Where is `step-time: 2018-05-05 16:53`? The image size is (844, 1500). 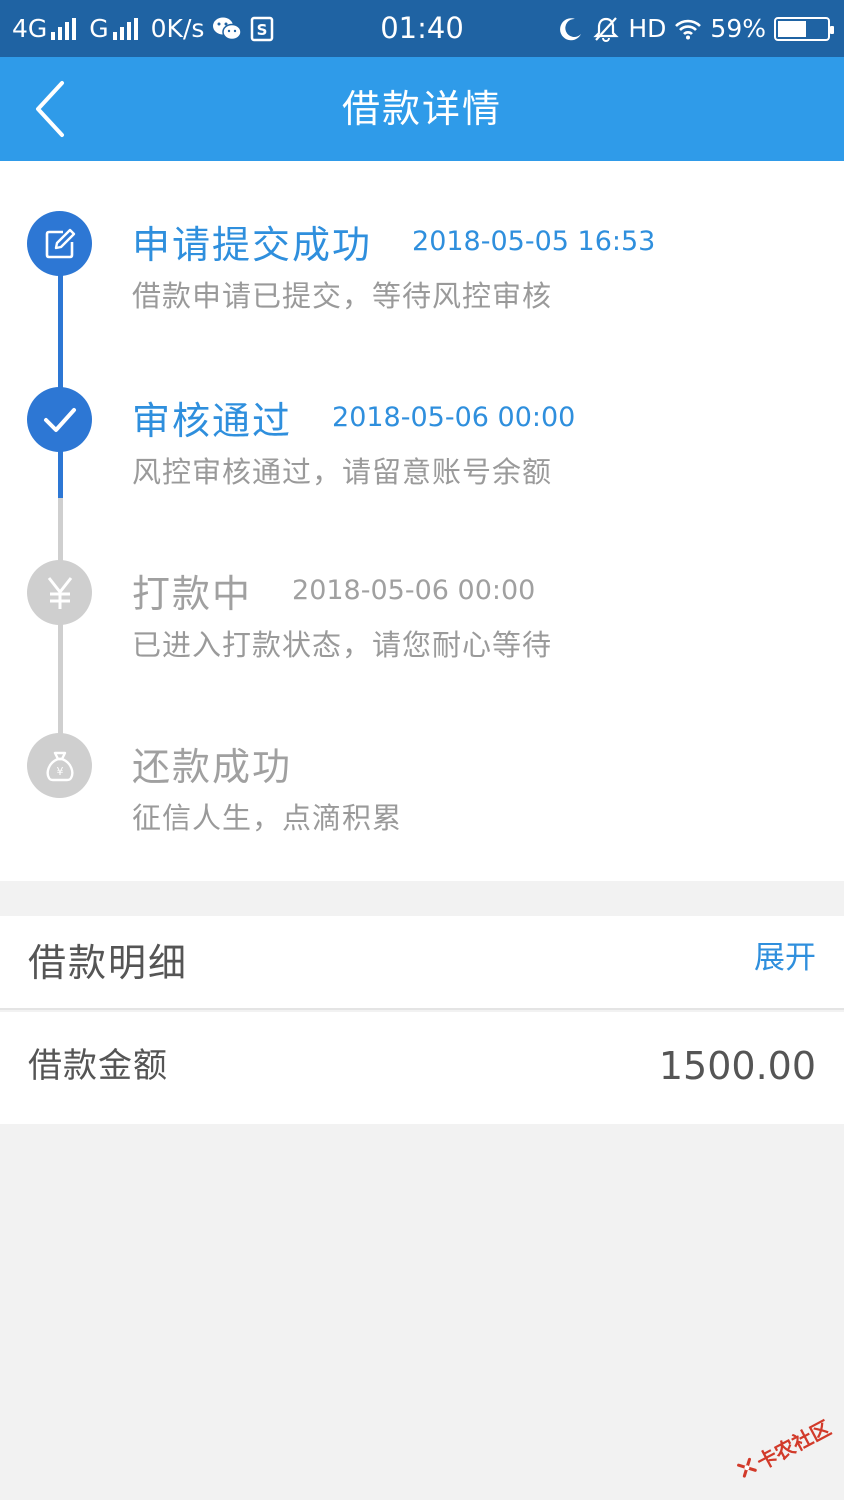
step-time: 2018-05-05 16:53 is located at coordinates (534, 241).